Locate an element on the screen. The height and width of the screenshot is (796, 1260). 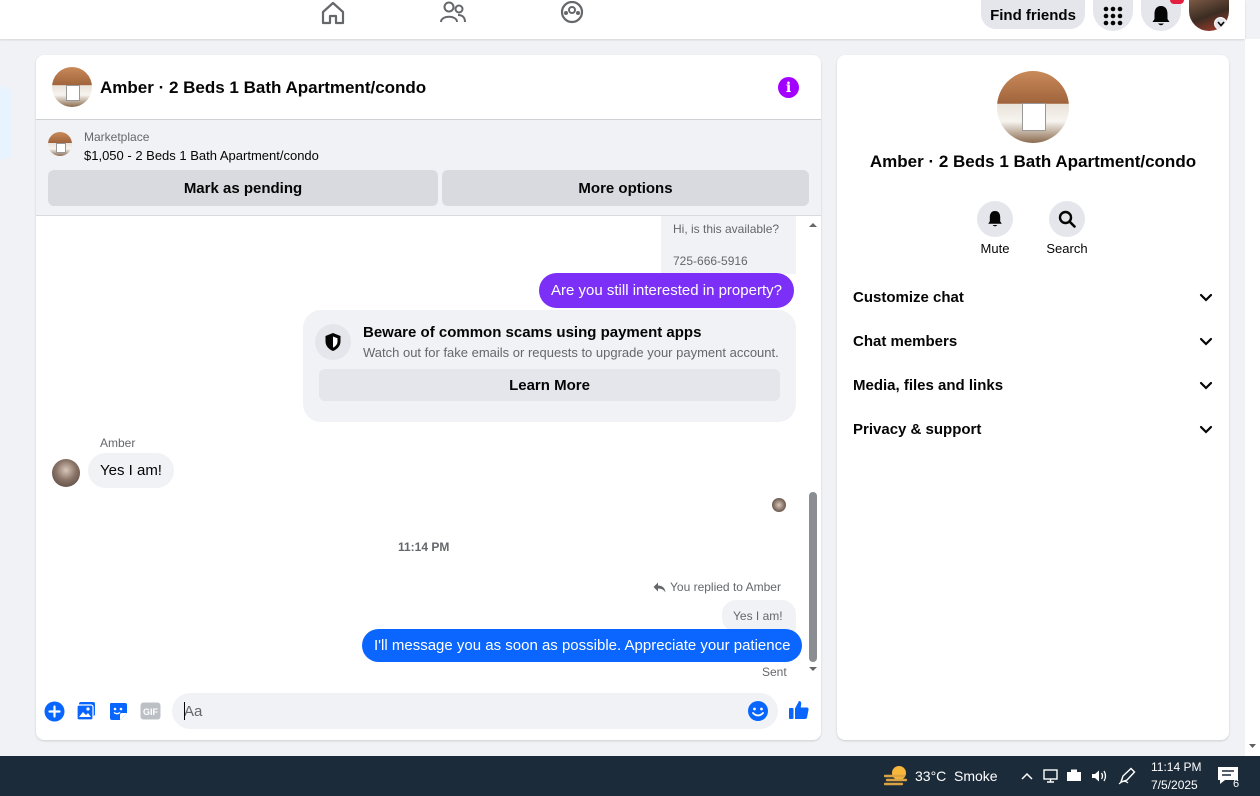
svg-text: GIF is located at coordinates (151, 712).